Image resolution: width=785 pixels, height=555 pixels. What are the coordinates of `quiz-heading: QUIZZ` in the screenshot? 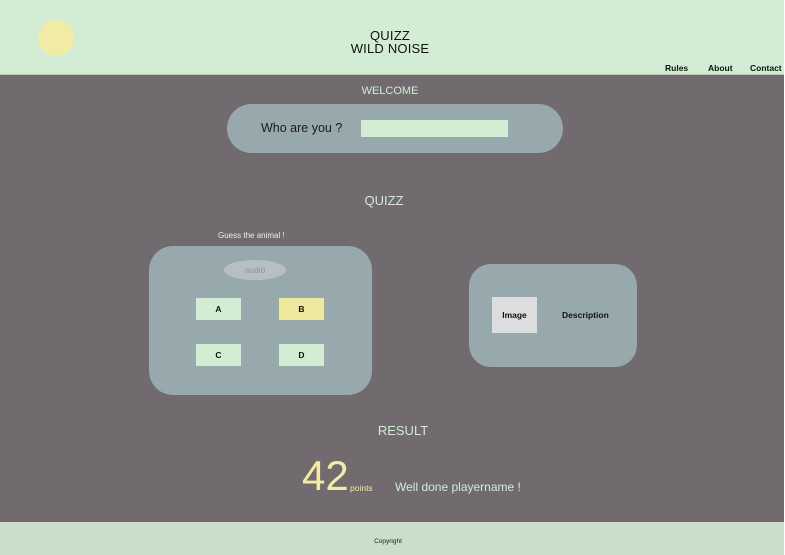 It's located at (384, 200).